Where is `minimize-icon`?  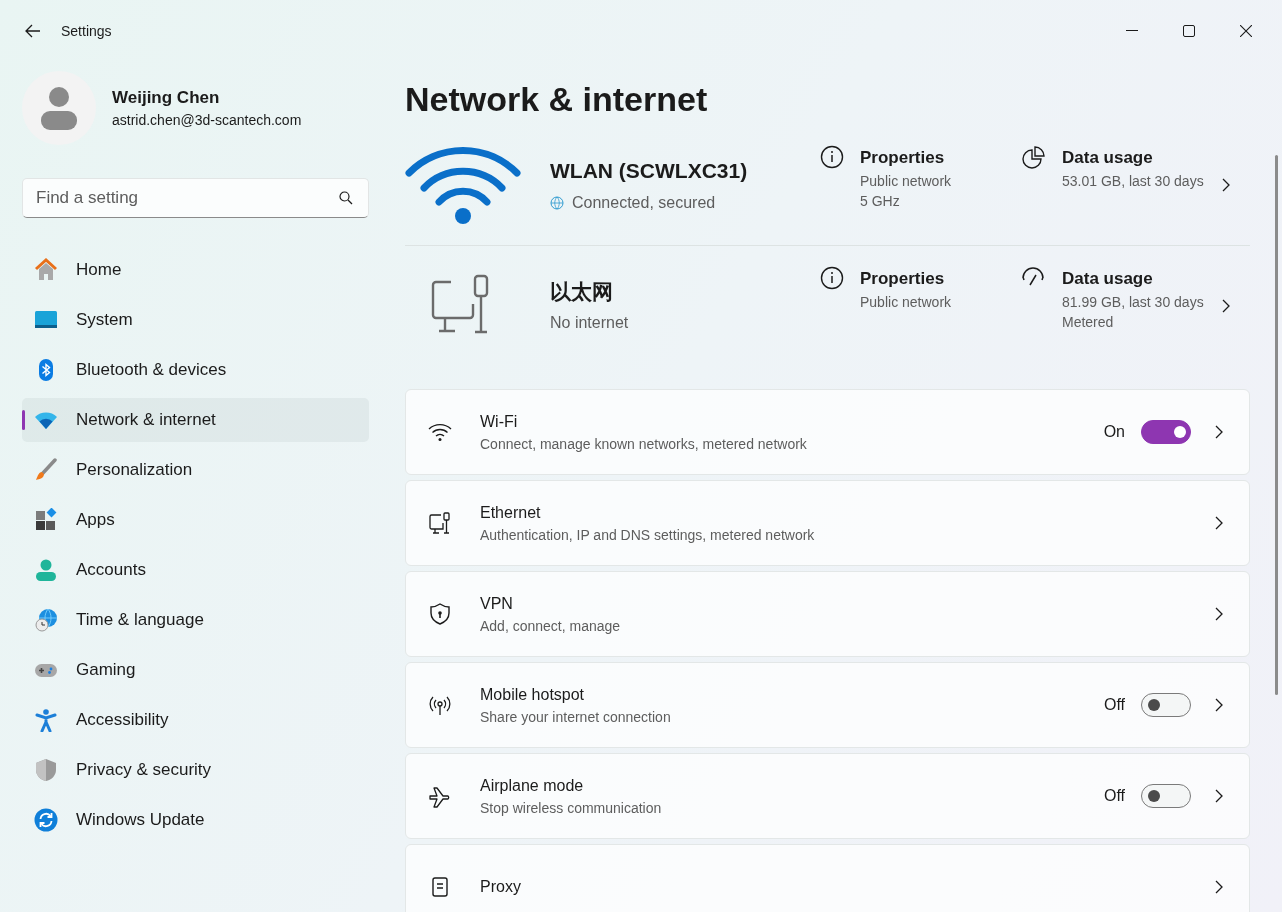
minimize-icon is located at coordinates (1131, 31).